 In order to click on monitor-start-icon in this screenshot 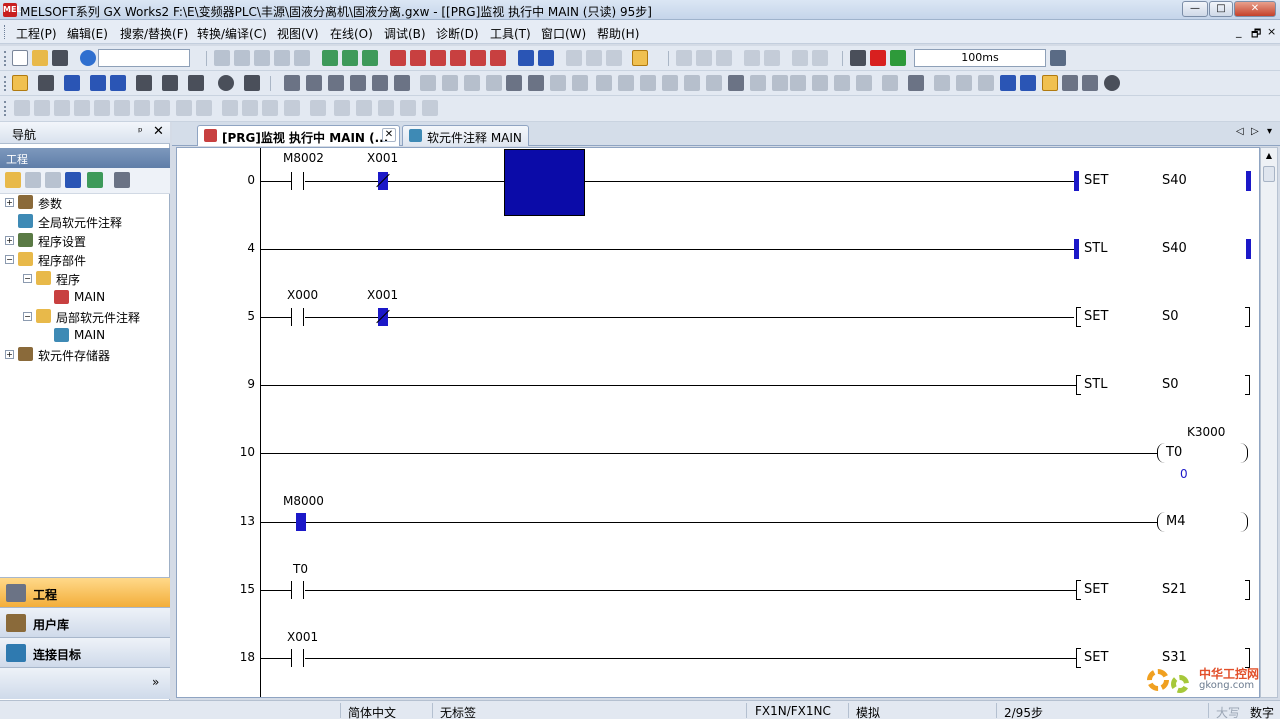, I will do `click(398, 58)`.